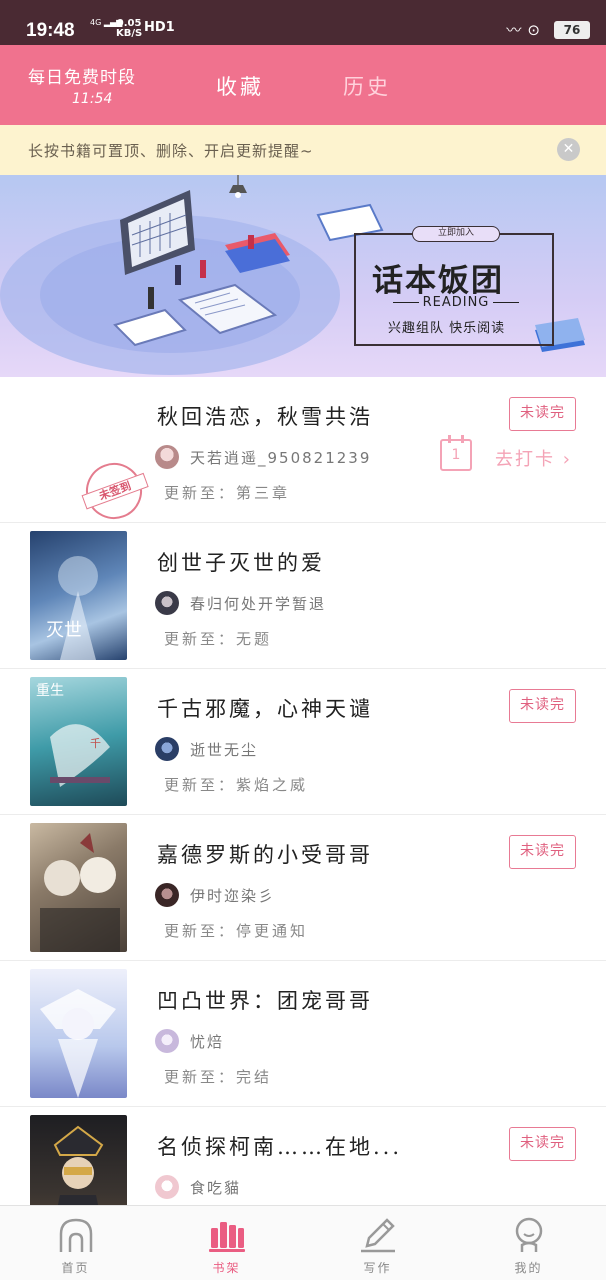 This screenshot has width=606, height=1280. What do you see at coordinates (78, 741) in the screenshot?
I see `book-cover: 重生千` at bounding box center [78, 741].